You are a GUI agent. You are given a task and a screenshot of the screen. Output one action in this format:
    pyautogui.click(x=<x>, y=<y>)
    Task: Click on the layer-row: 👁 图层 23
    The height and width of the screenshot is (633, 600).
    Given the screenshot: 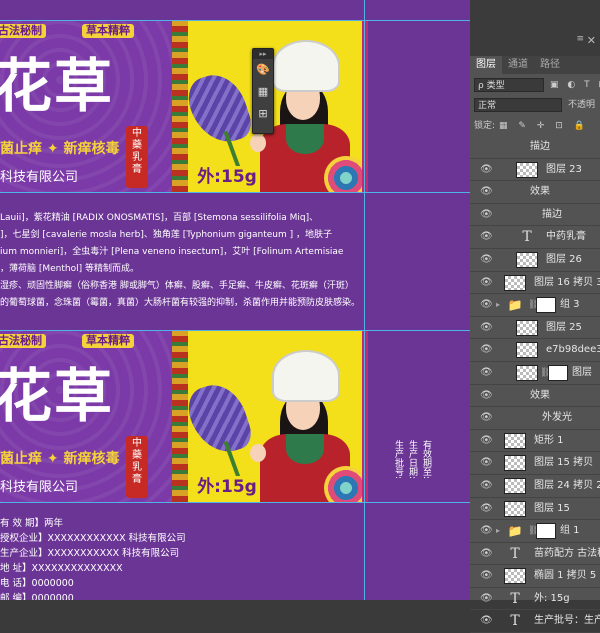 What is the action you would take?
    pyautogui.click(x=535, y=170)
    